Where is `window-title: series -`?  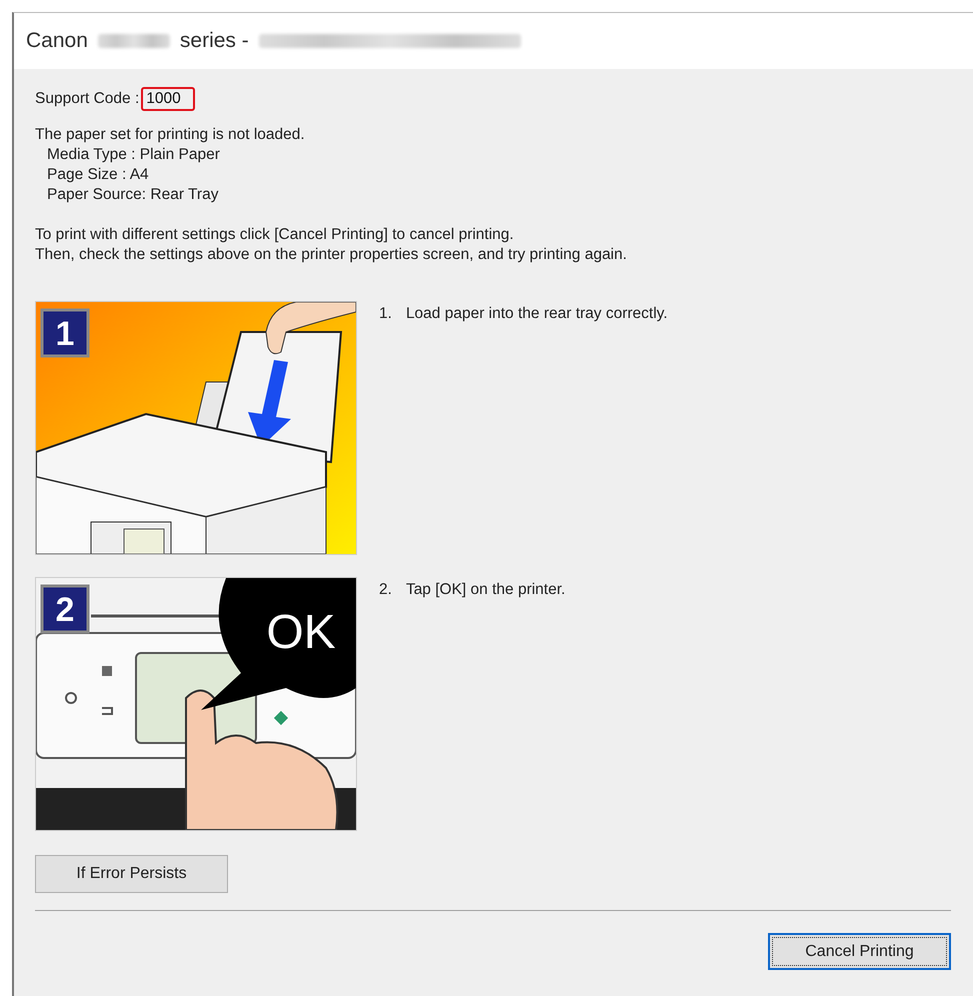
window-title: series - is located at coordinates (214, 41).